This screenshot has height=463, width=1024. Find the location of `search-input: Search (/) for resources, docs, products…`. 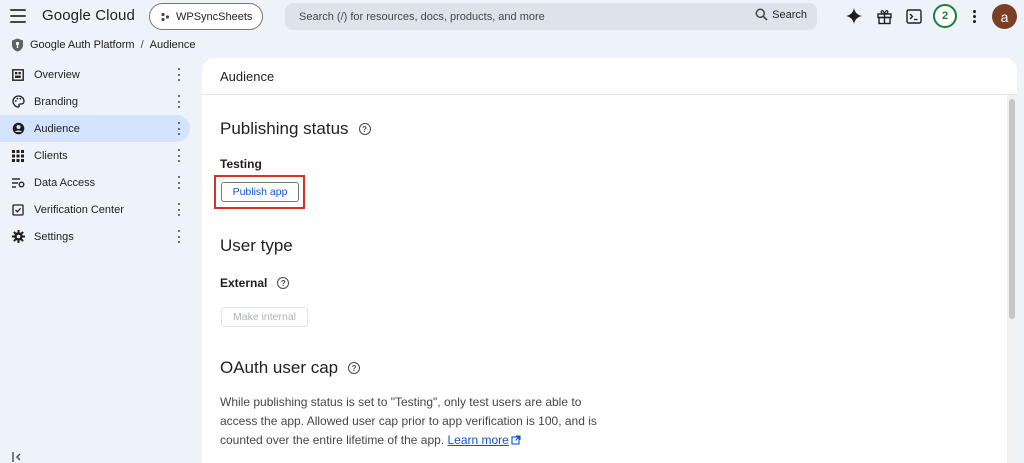

search-input: Search (/) for resources, docs, products… is located at coordinates (551, 16).